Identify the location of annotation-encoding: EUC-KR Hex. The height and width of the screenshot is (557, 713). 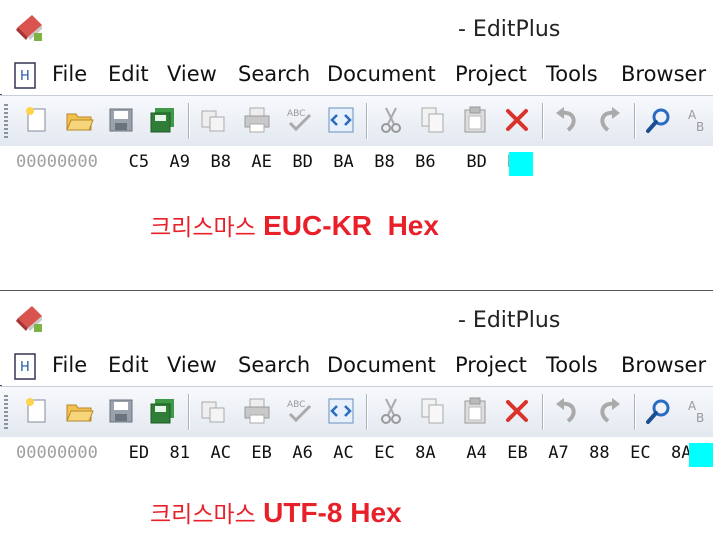
(351, 225).